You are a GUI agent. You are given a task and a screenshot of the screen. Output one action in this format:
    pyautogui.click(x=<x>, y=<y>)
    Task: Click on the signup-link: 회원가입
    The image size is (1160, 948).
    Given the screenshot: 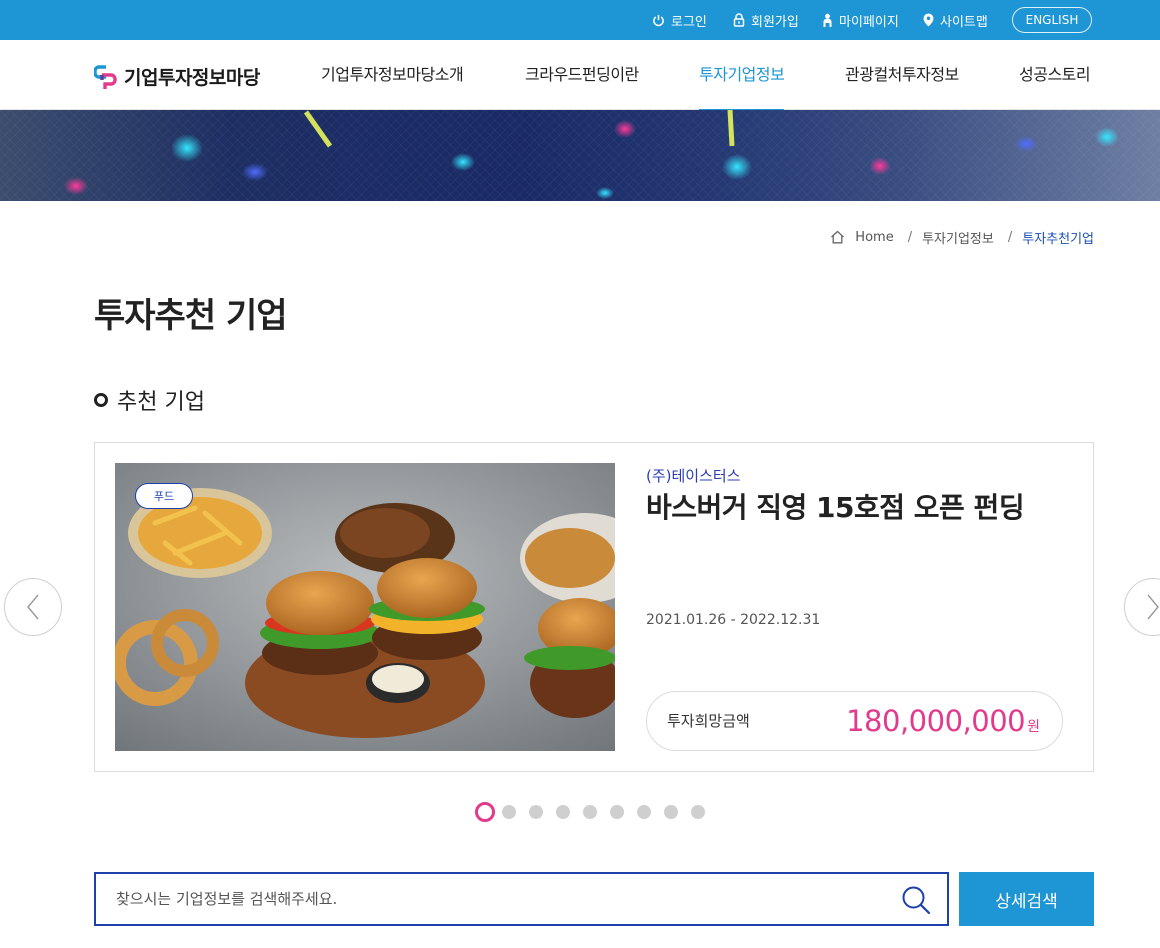 What is the action you would take?
    pyautogui.click(x=766, y=20)
    